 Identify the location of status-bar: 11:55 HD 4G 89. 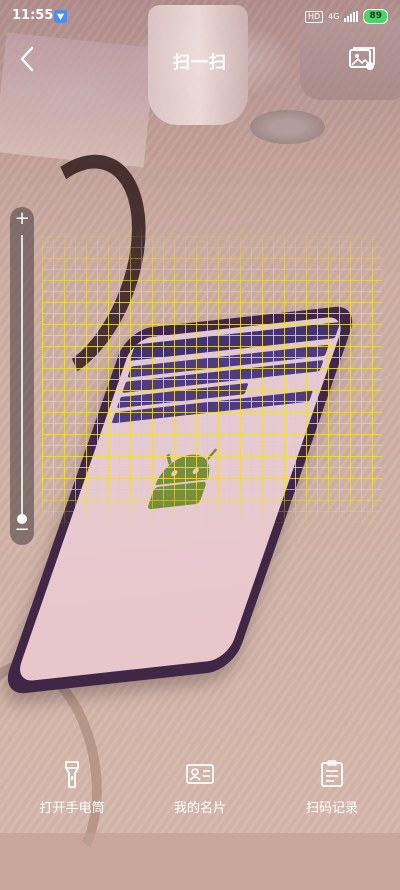
(200, 17).